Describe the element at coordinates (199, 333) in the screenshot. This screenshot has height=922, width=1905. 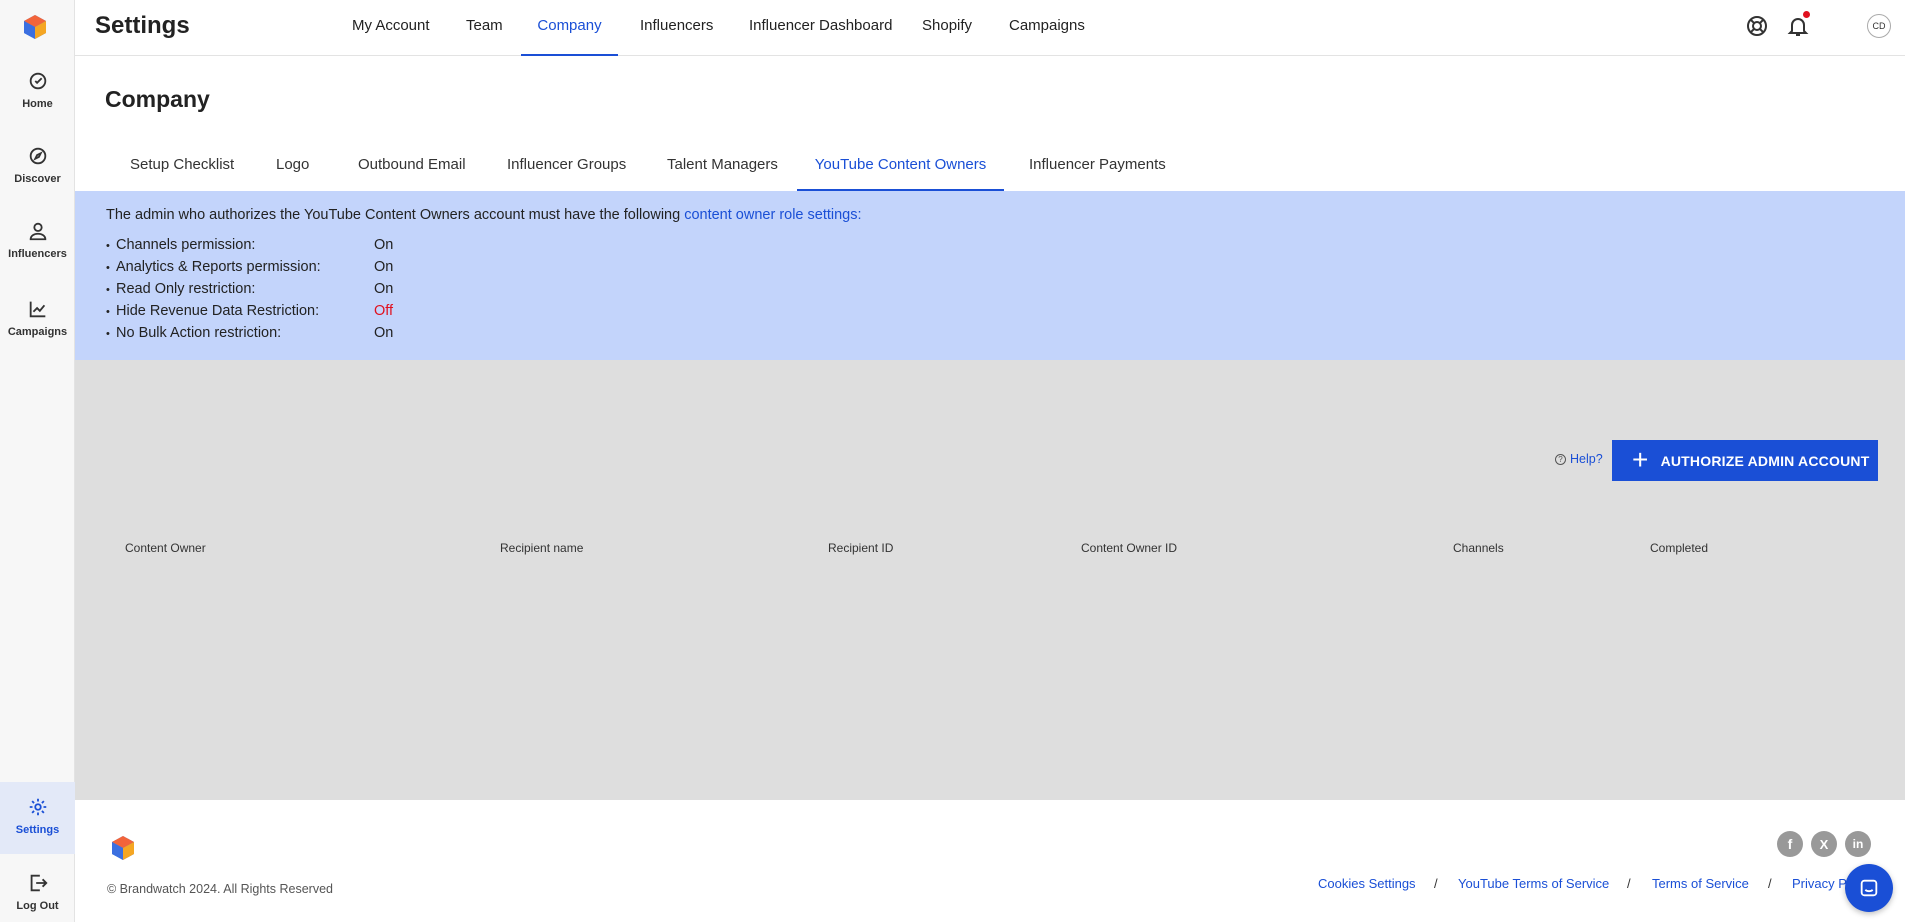
I see `permission-name: No Bulk Action restriction:` at that location.